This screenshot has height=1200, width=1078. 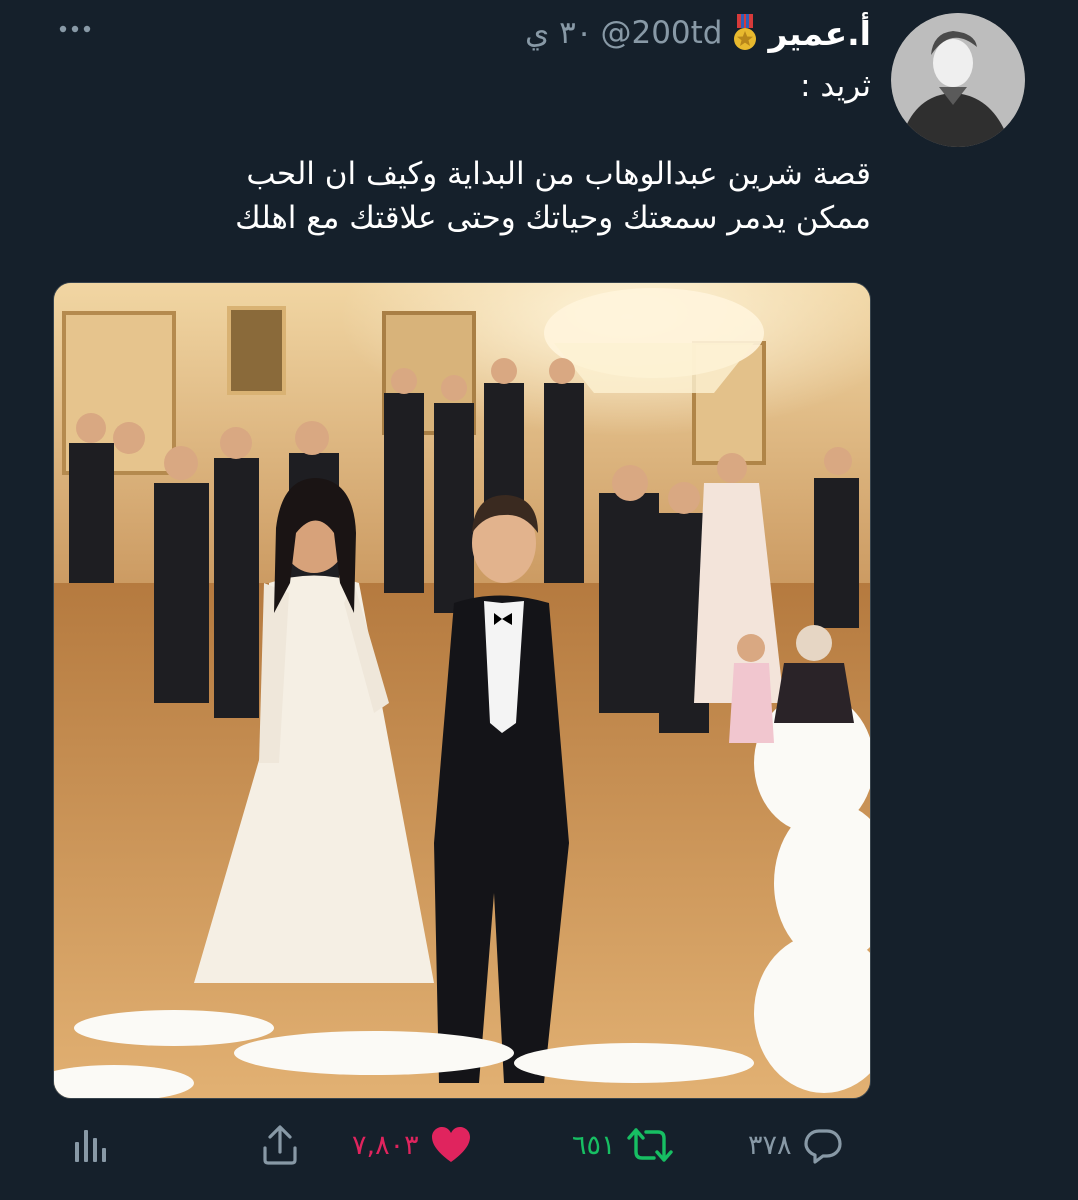 I want to click on action-bar: ٣٧٨ ٦٥١ ٧,٨٠٣, so click(x=539, y=1147).